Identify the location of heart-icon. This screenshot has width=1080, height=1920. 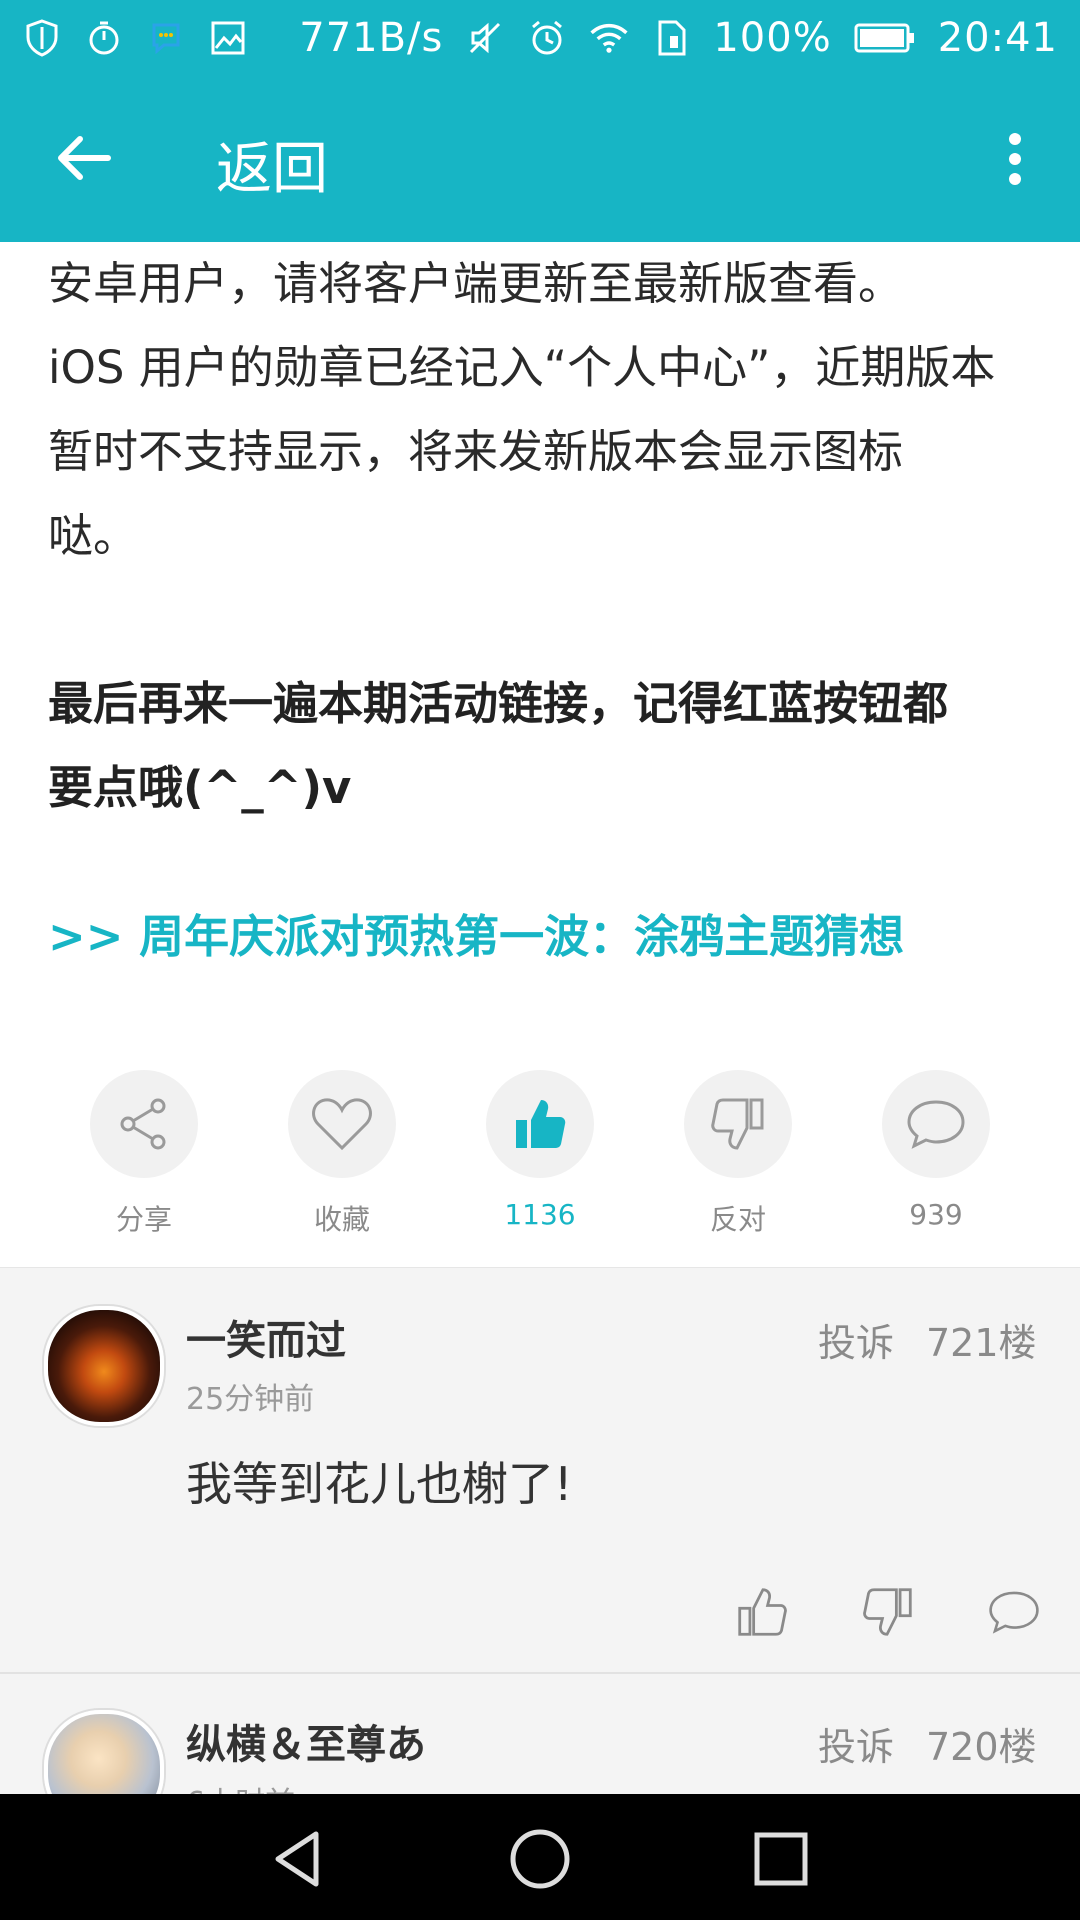
(342, 1124).